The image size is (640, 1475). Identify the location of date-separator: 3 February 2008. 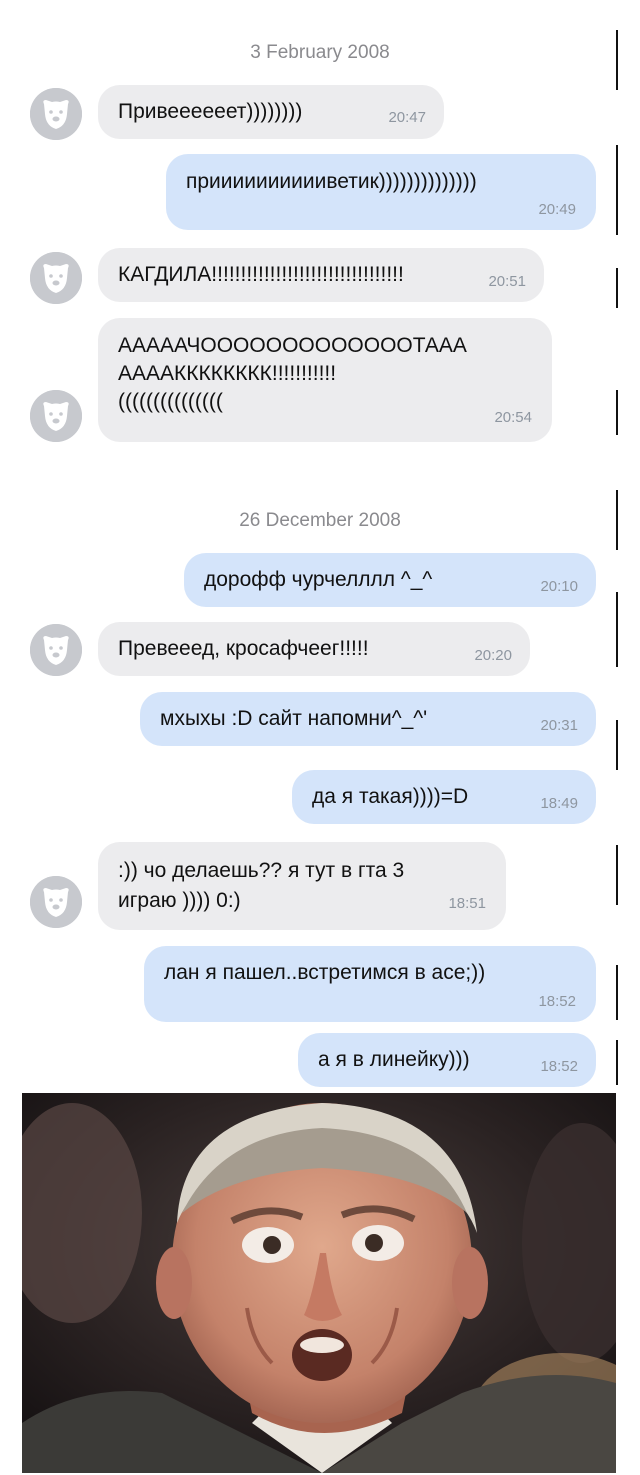
(320, 52).